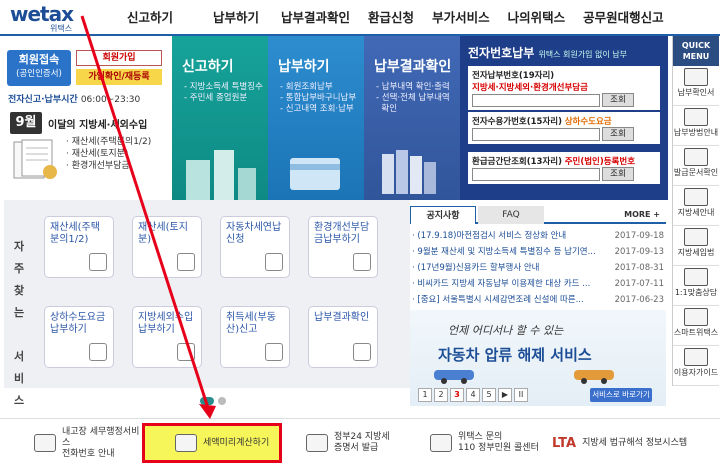  What do you see at coordinates (317, 443) in the screenshot?
I see `monitor-icon` at bounding box center [317, 443].